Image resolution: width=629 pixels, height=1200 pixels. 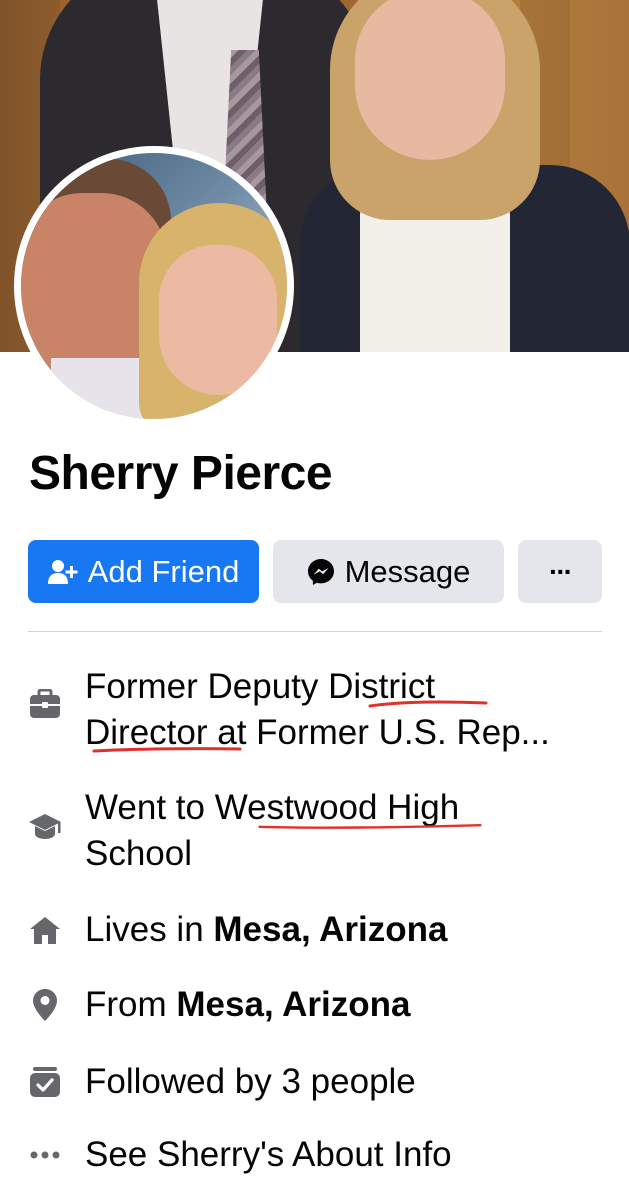 I want to click on profile-picture-image, so click(x=154, y=286).